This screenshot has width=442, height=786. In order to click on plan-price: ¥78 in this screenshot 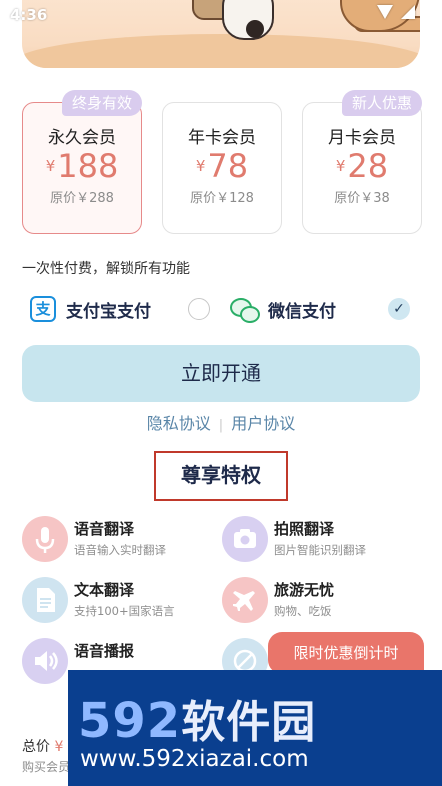, I will do `click(222, 166)`.